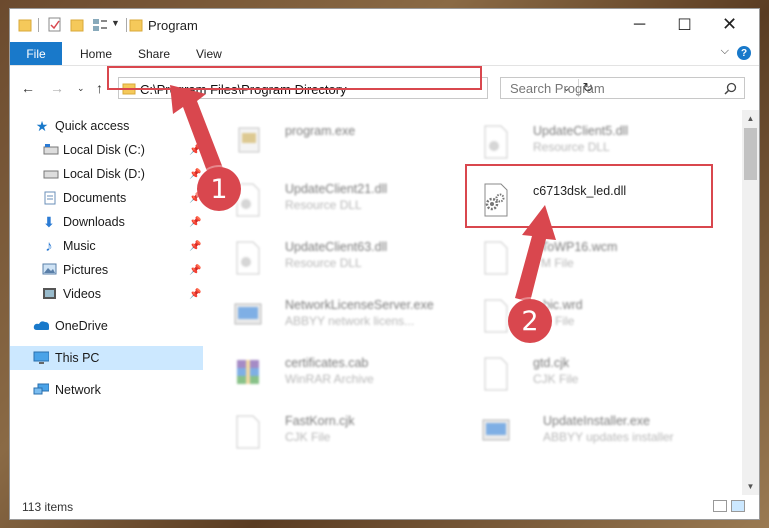 The image size is (769, 528). I want to click on new-folder-icon, so click(77, 25).